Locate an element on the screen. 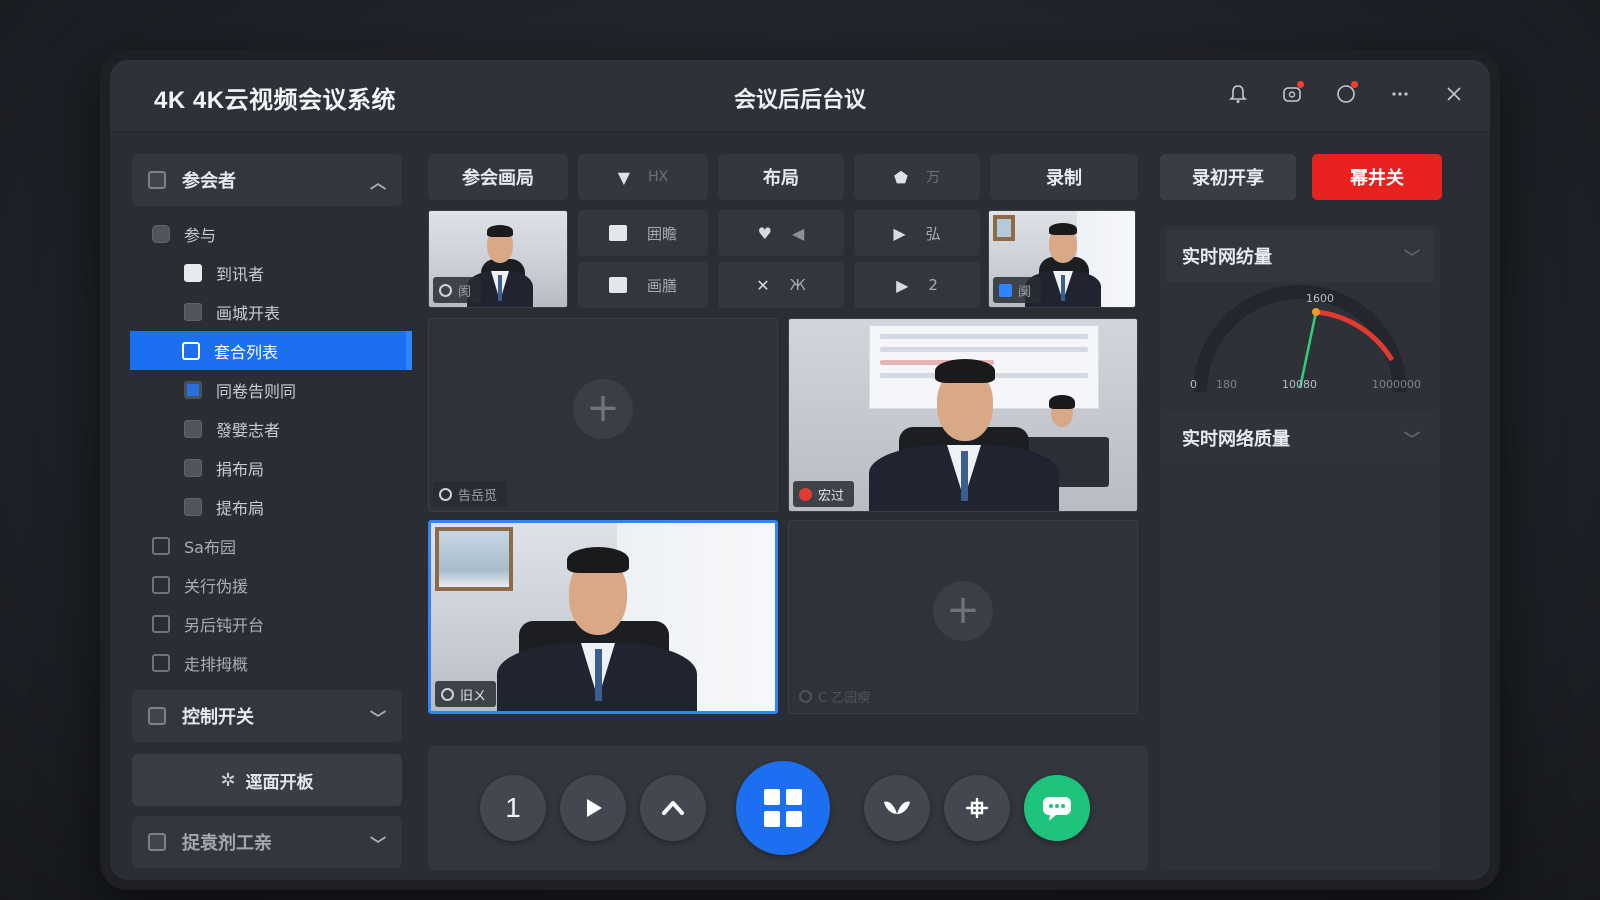  video-tile-small-right: 阒 is located at coordinates (1062, 259).